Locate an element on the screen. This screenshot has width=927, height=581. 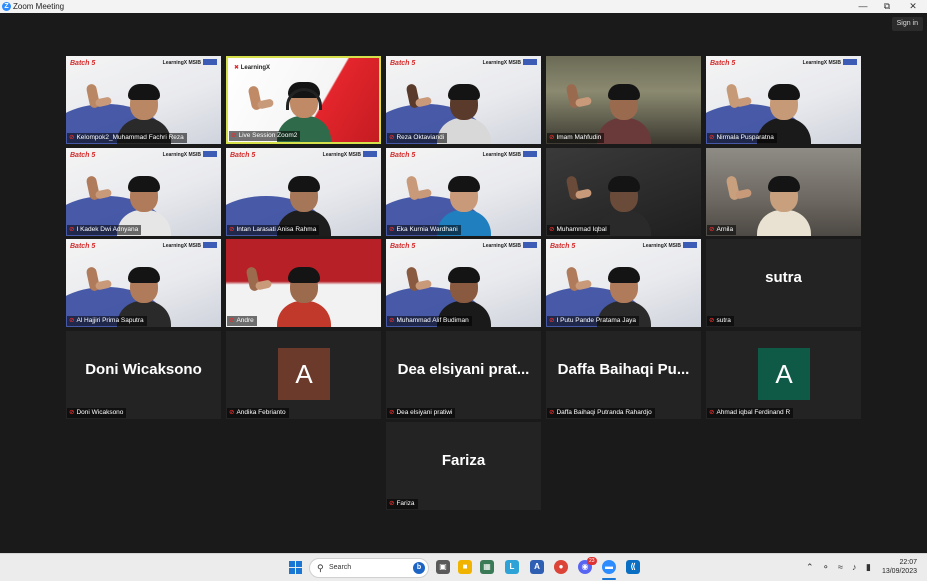
system-clock: 22:07 13/09/2023 is located at coordinates (899, 567).